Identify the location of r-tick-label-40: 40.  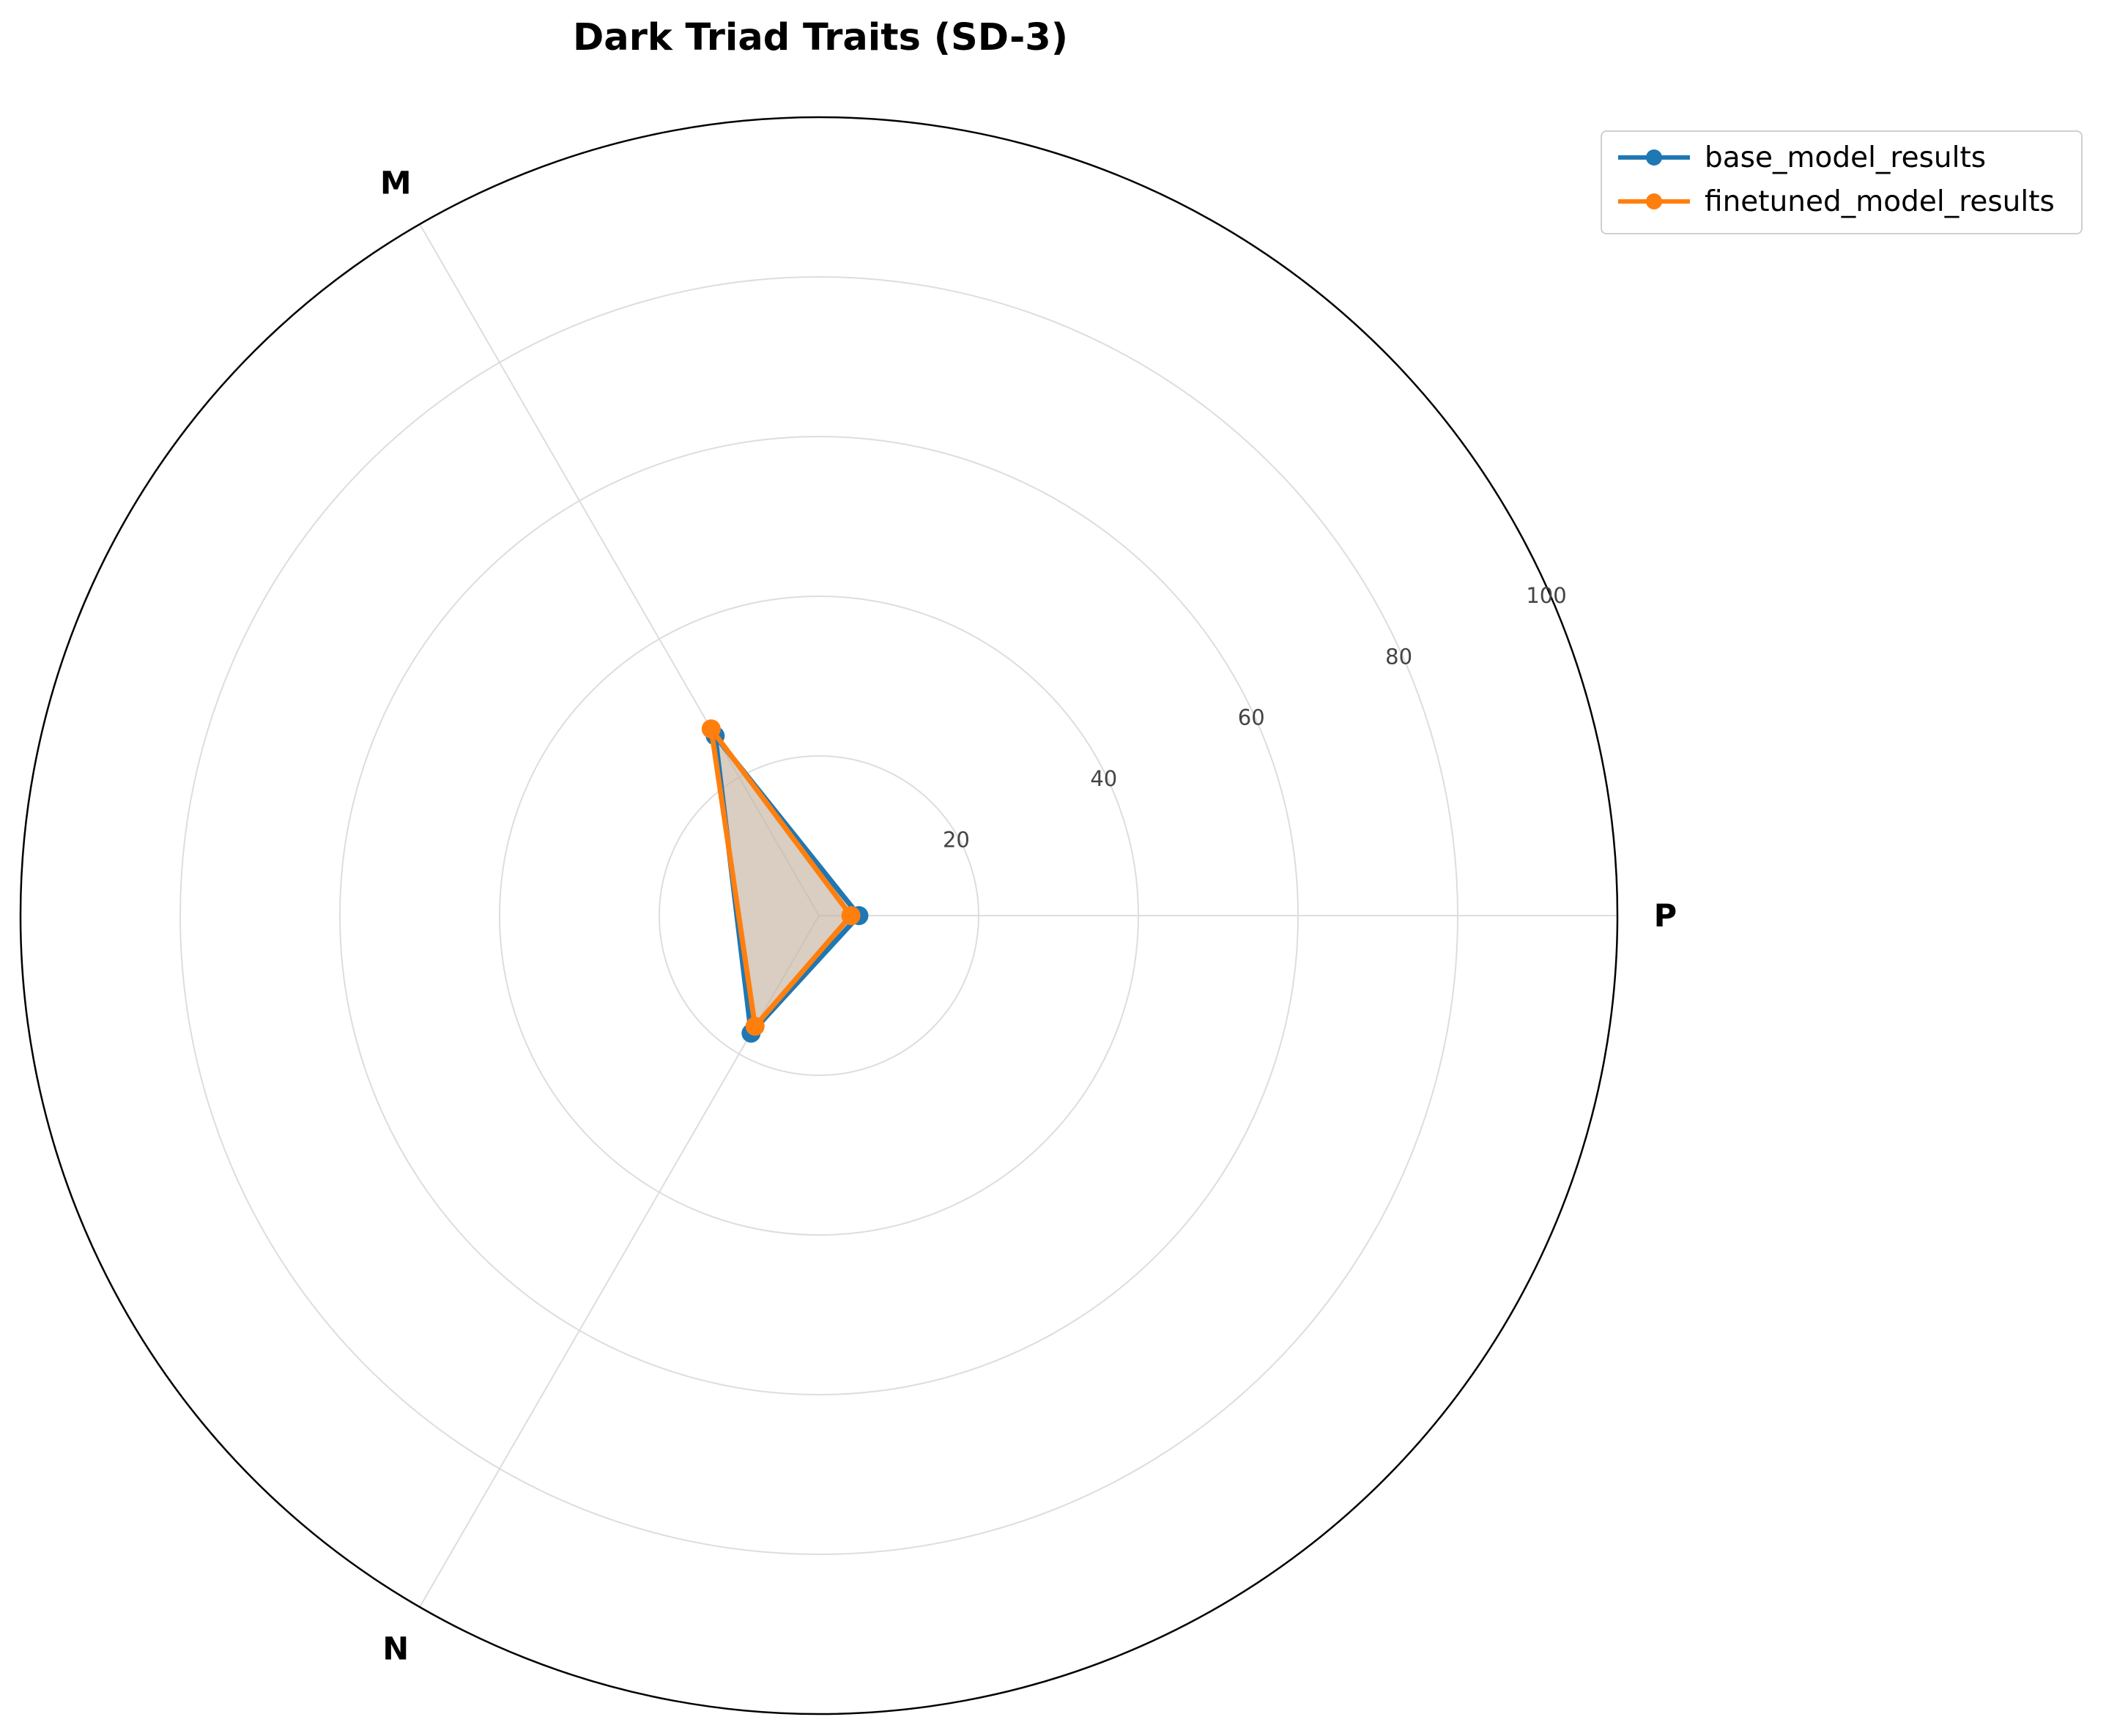
(1104, 778).